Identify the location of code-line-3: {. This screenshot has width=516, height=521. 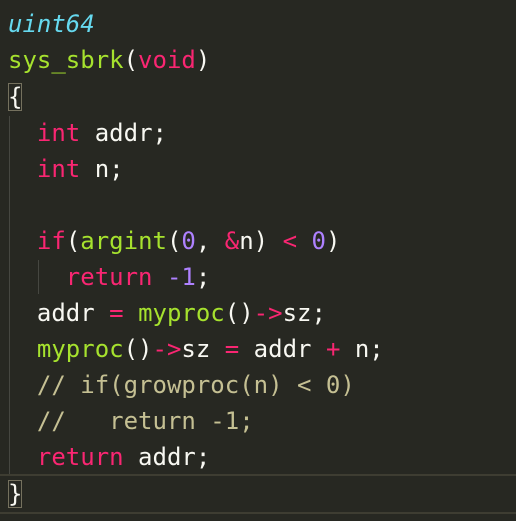
(258, 97).